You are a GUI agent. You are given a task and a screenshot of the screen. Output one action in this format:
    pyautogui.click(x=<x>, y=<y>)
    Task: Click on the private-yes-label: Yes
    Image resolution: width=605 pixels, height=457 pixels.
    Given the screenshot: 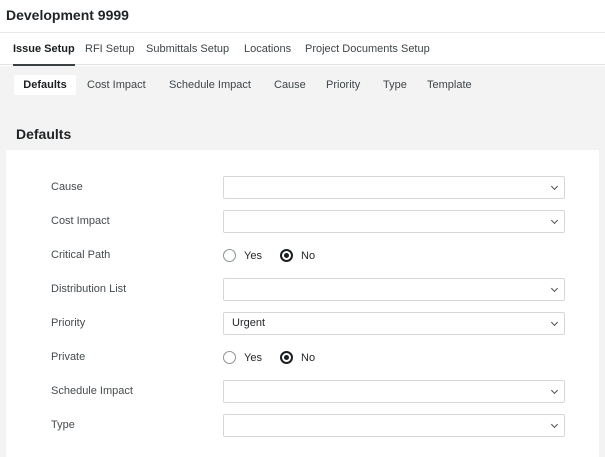 What is the action you would take?
    pyautogui.click(x=253, y=357)
    